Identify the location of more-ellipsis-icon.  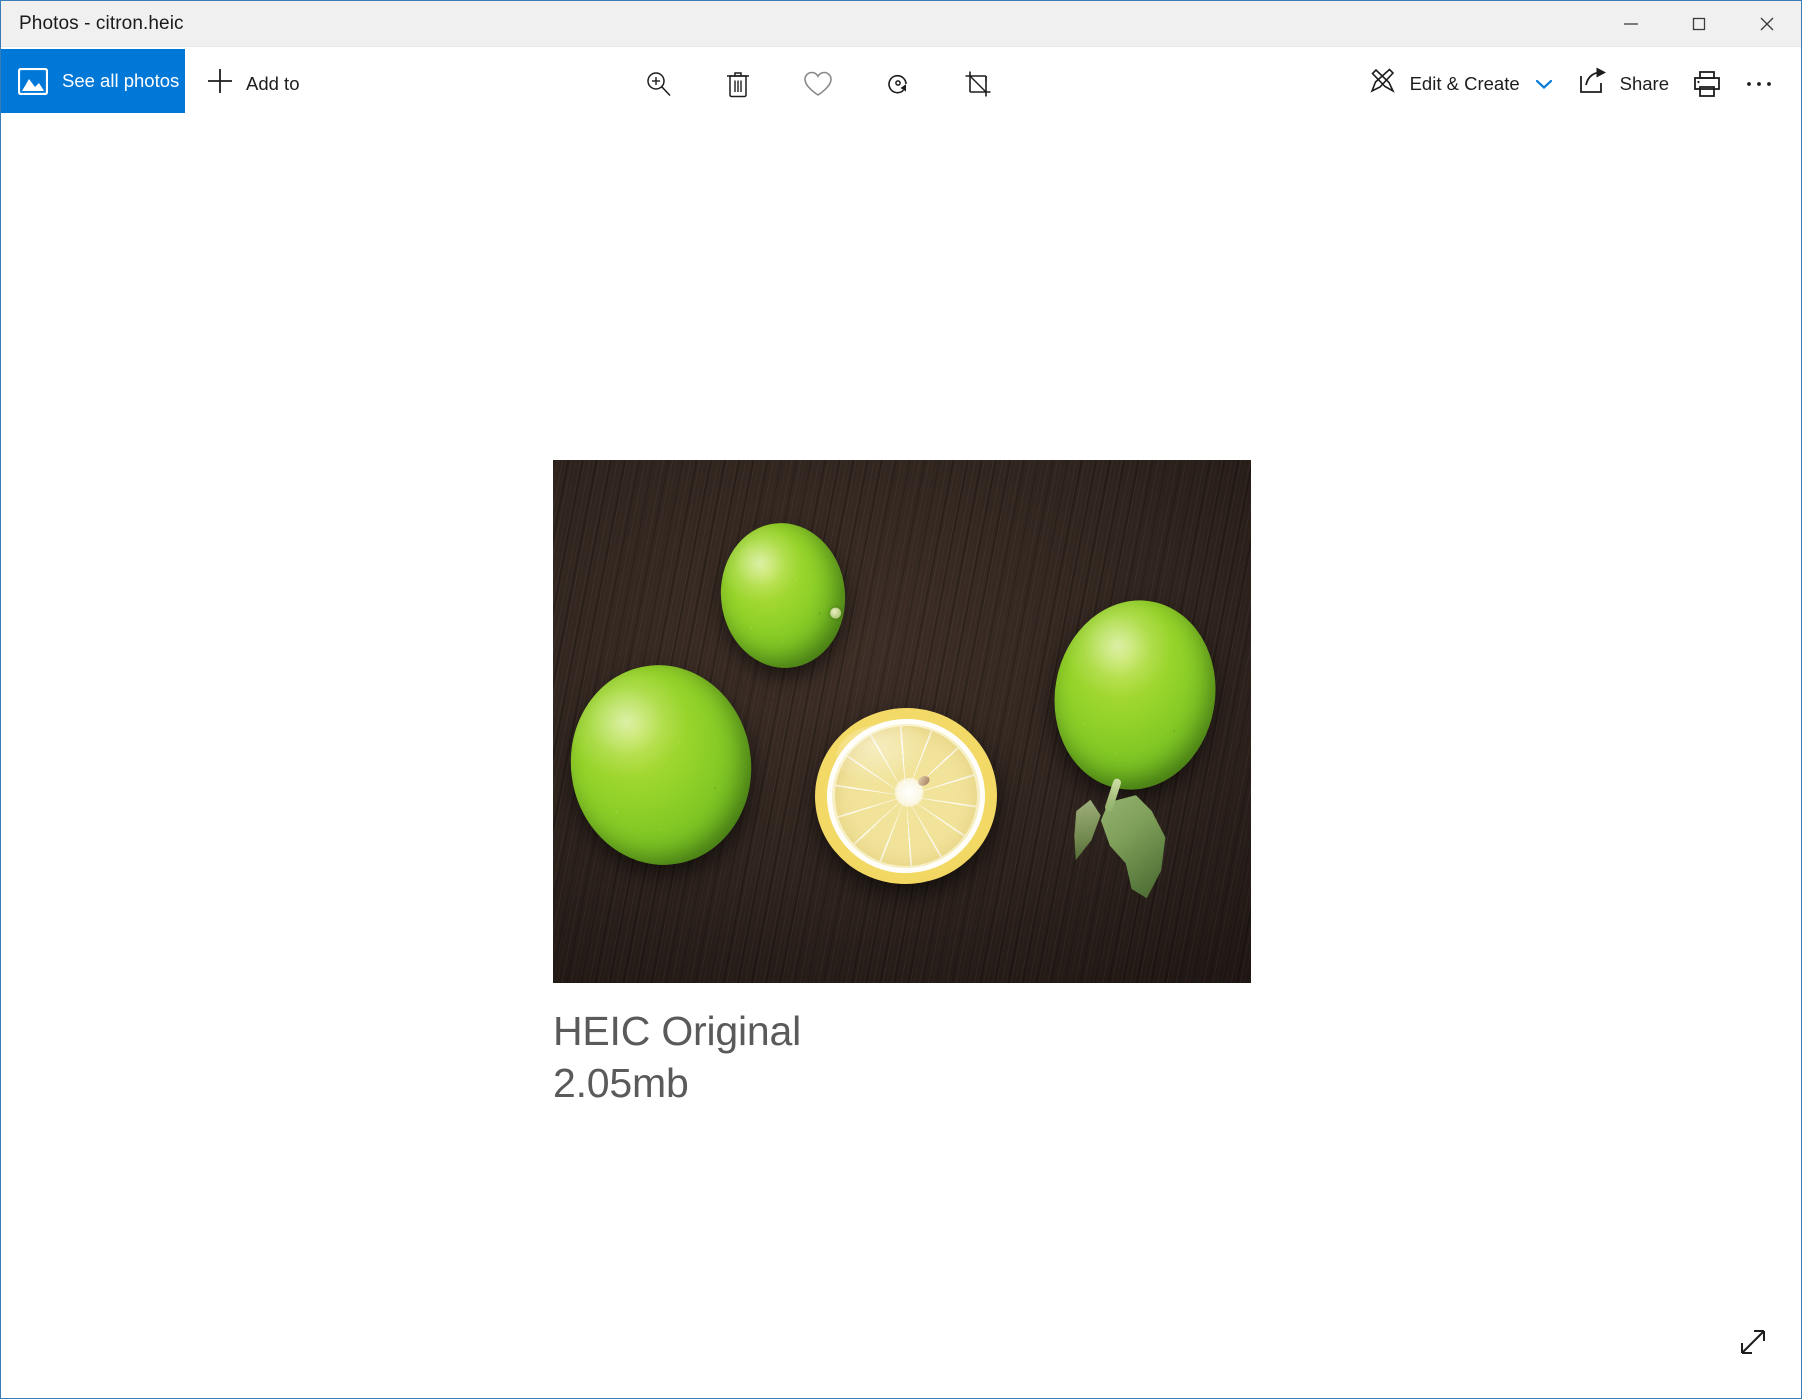
(1759, 84).